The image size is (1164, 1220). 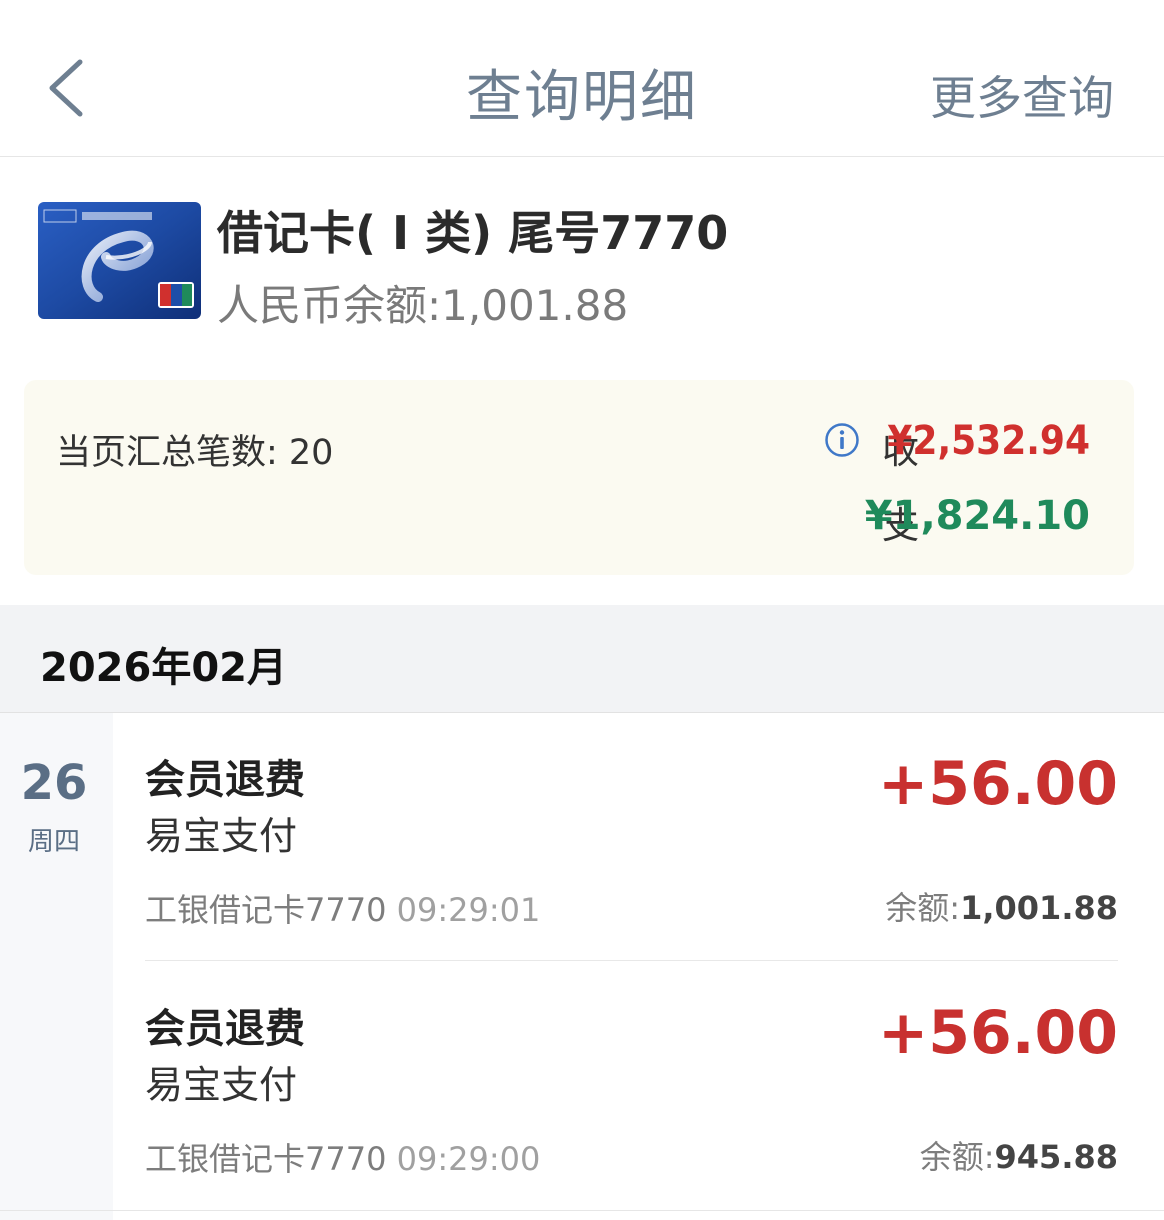 I want to click on icbc-card-icon, so click(x=119, y=260).